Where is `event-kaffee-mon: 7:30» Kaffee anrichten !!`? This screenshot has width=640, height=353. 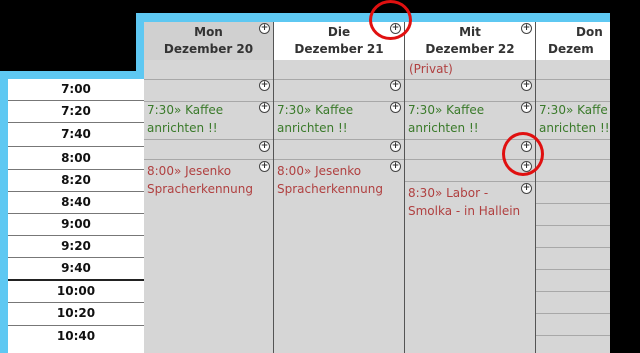 event-kaffee-mon: 7:30» Kaffee anrichten !! is located at coordinates (185, 119).